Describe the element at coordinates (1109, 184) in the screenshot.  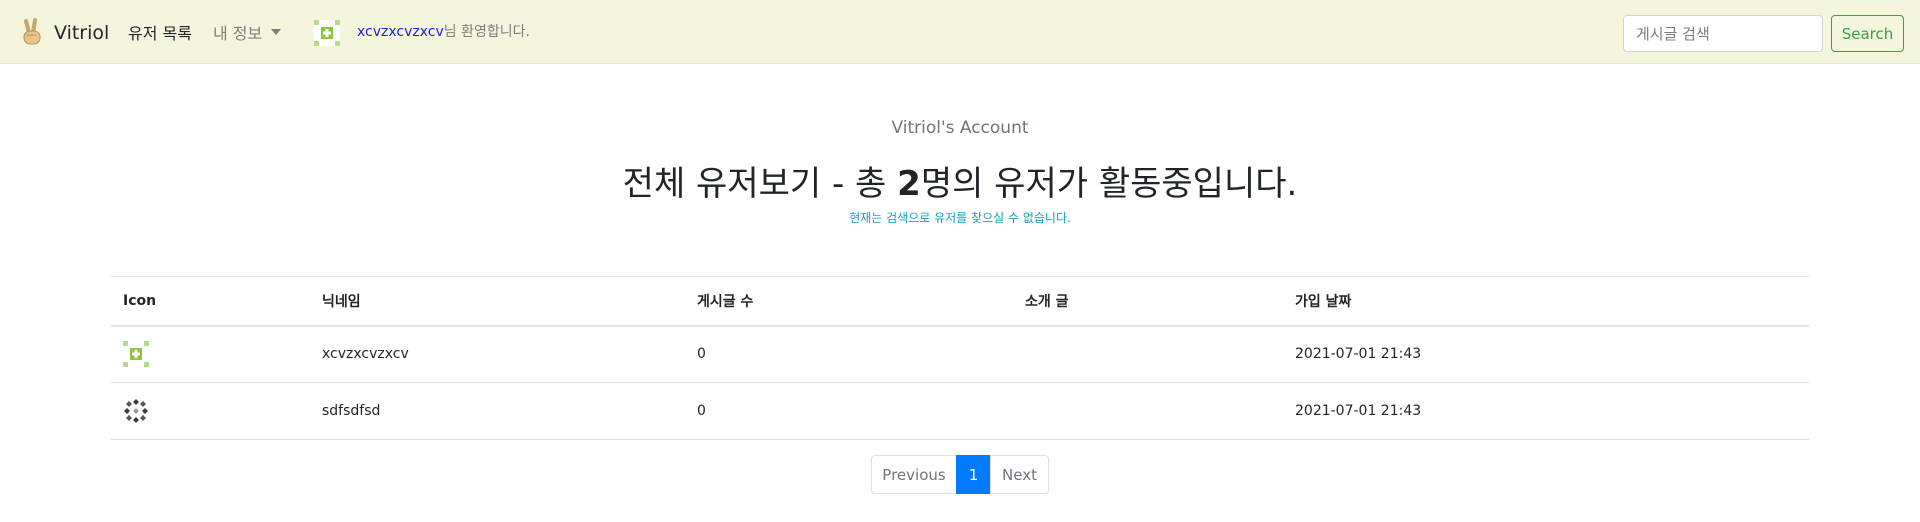
I see `page-title-suffix: 명의 유저가 활동중입니다.` at that location.